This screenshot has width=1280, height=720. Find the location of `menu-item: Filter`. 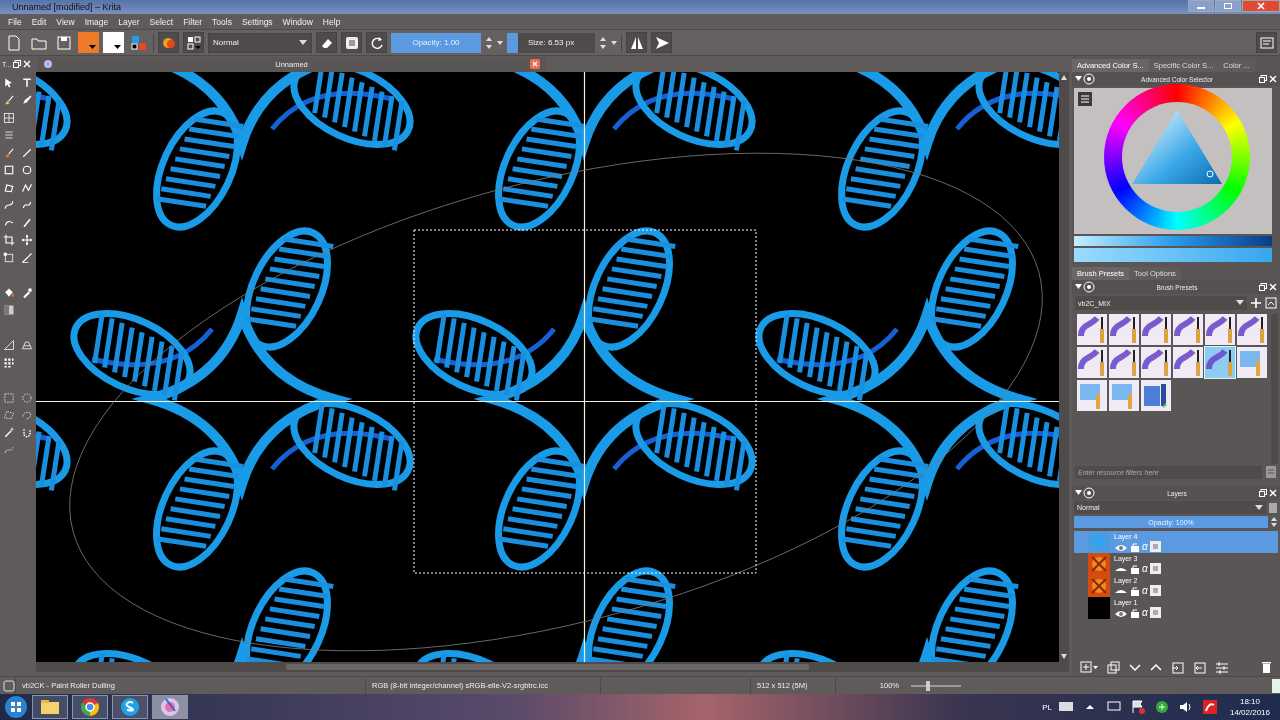

menu-item: Filter is located at coordinates (193, 21).